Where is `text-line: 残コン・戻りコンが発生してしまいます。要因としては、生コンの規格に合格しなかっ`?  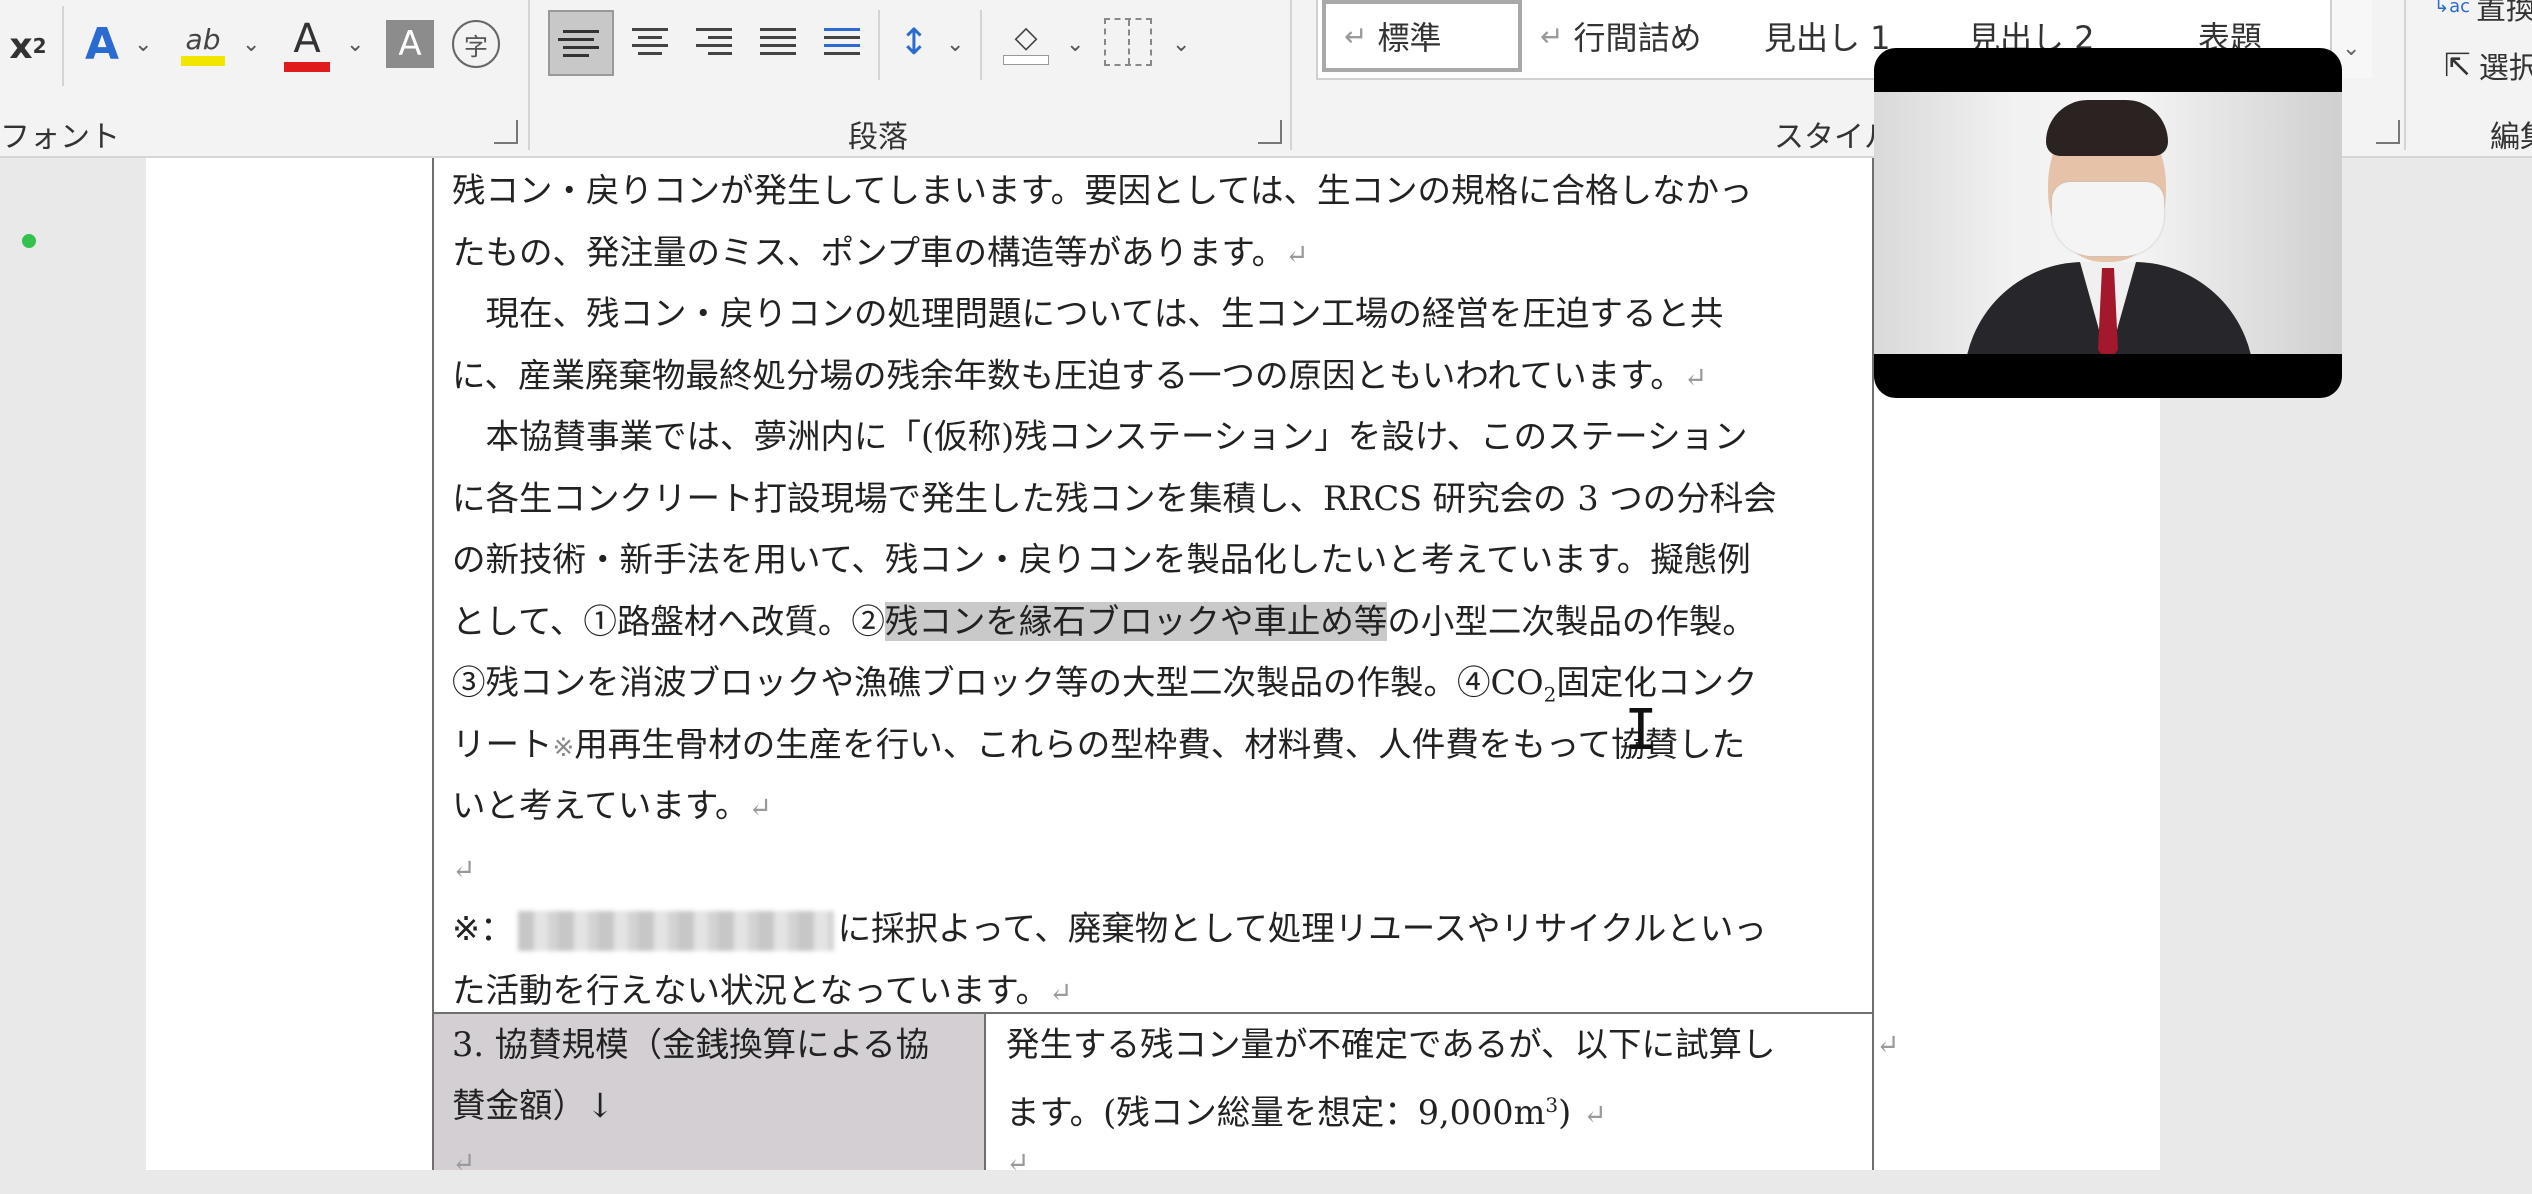
text-line: 残コン・戻りコンが発生してしまいます。要因としては、生コンの規格に合格しなかっ is located at coordinates (1102, 190).